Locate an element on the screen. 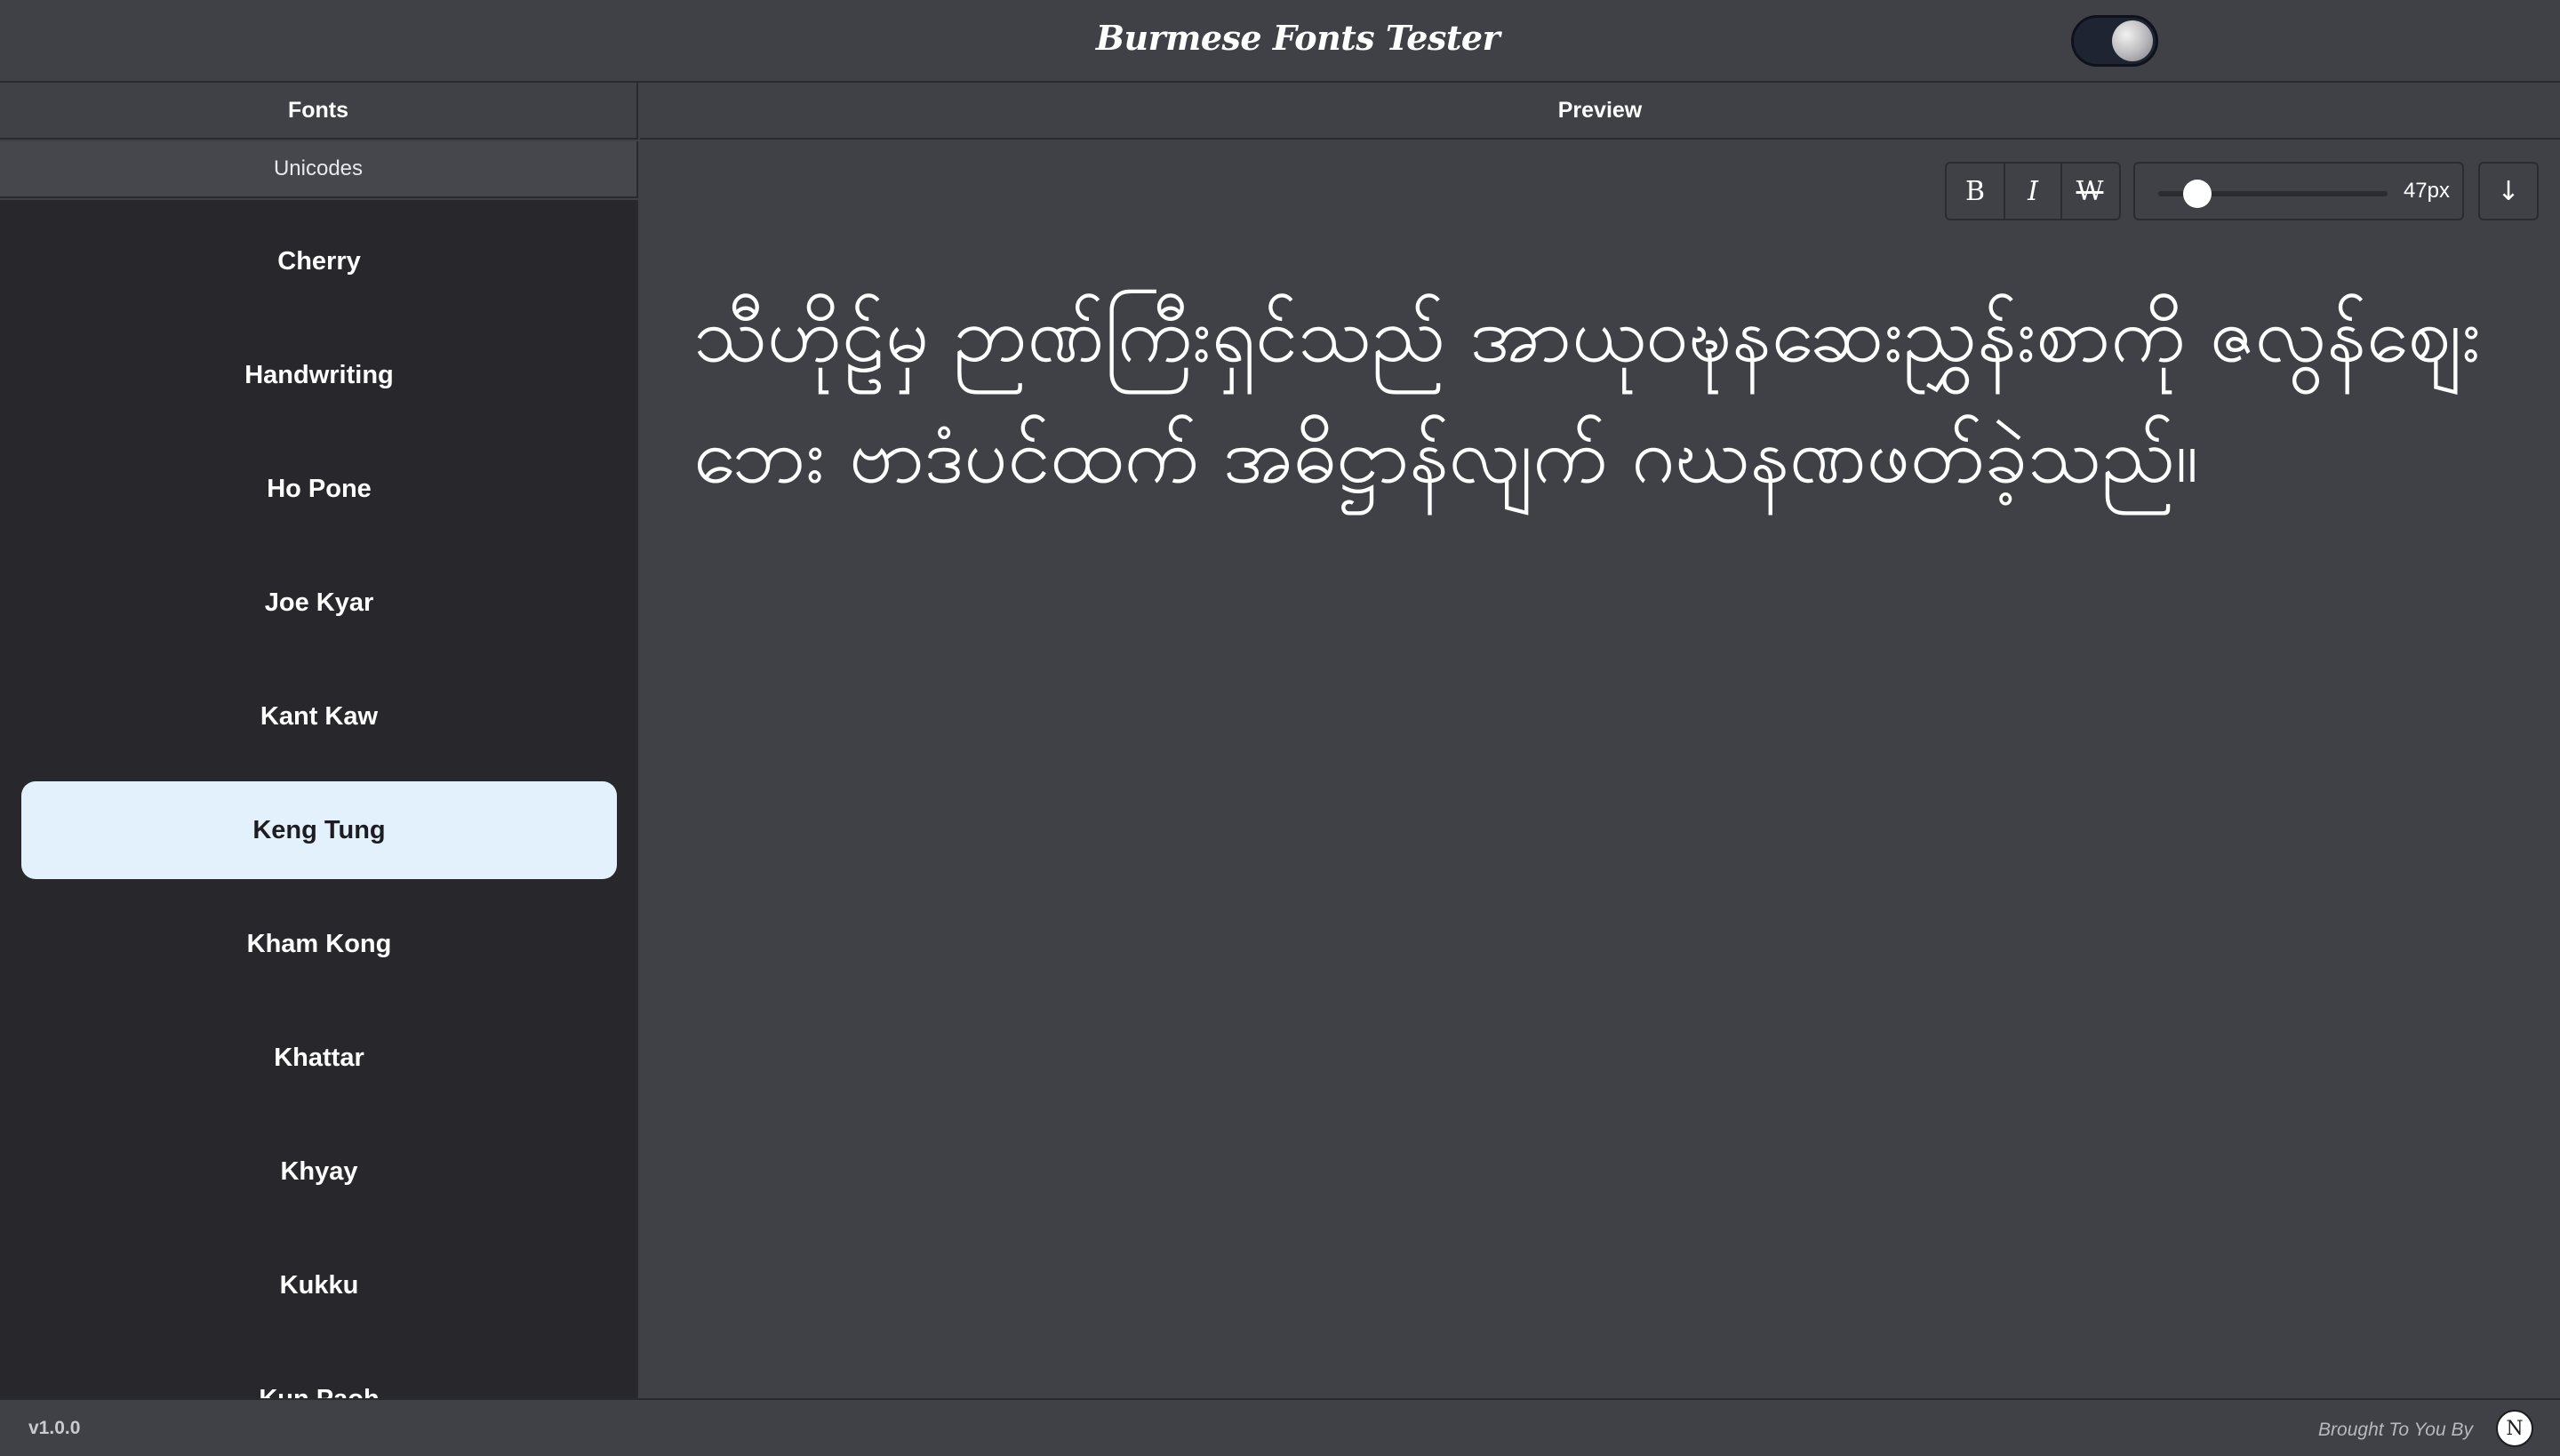  font-item-handwriting: Handwriting is located at coordinates (319, 375).